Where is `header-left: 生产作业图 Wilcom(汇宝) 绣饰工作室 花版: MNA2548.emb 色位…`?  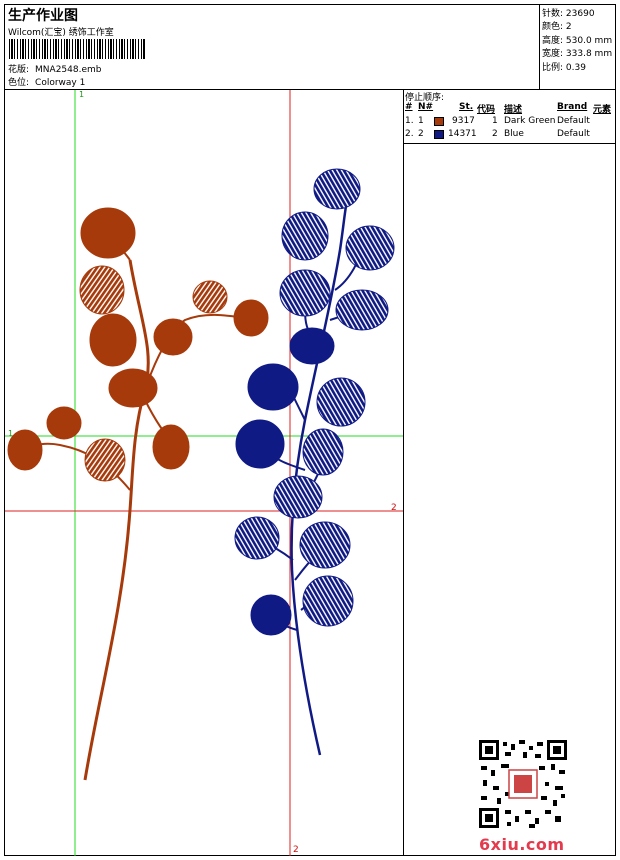
header-left: 生产作业图 Wilcom(汇宝) 绣饰工作室 花版: MNA2548.emb 色位… is located at coordinates (272, 47).